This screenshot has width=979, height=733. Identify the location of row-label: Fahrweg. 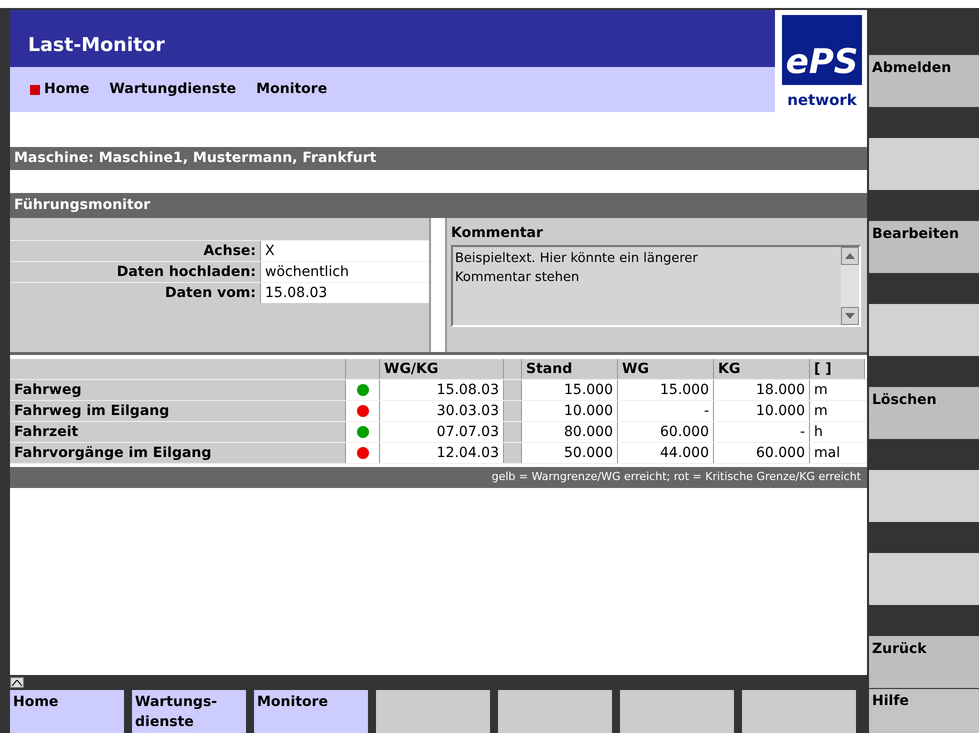
(178, 390).